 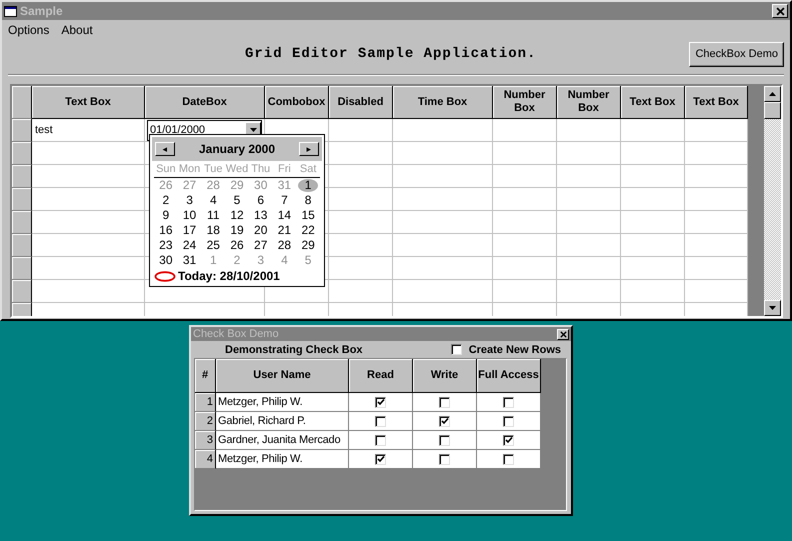 What do you see at coordinates (165, 149) in the screenshot?
I see `previous-month-button: ◂` at bounding box center [165, 149].